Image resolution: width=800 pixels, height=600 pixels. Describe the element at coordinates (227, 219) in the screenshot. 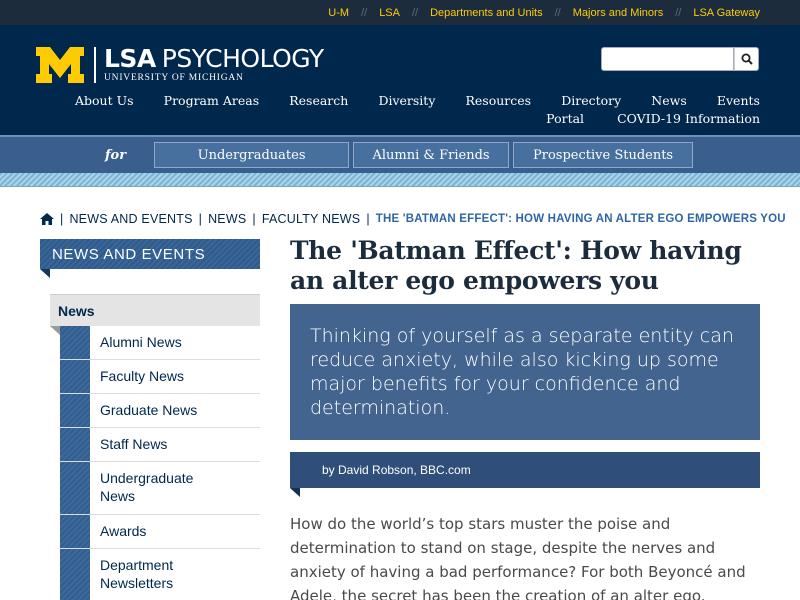

I see `breadcrumb-news: News` at that location.